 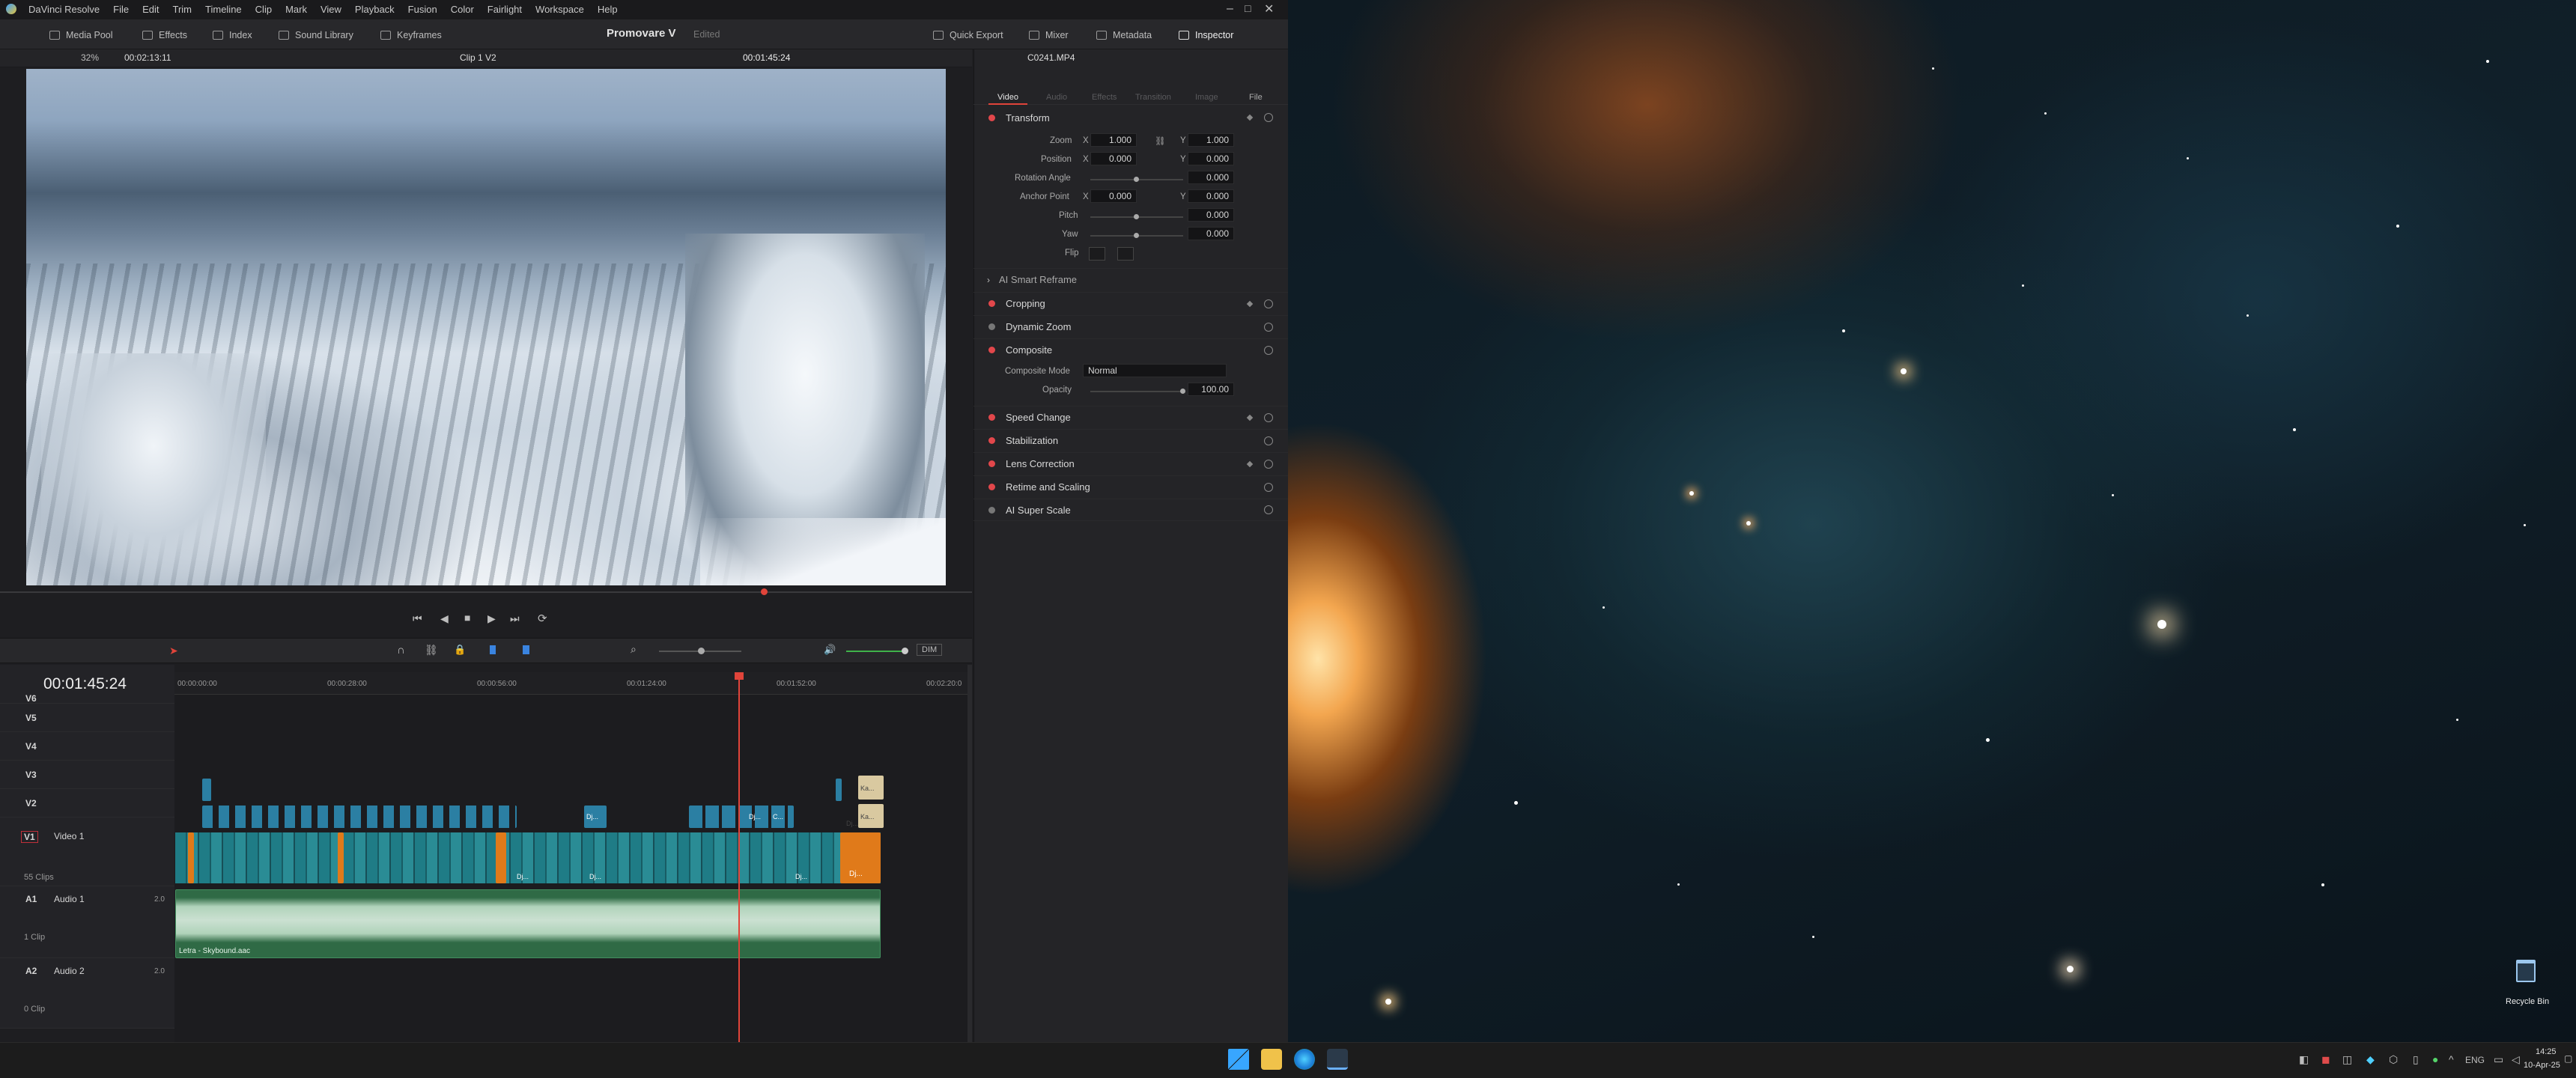 I want to click on viewer-zoom: 32%, so click(x=90, y=57).